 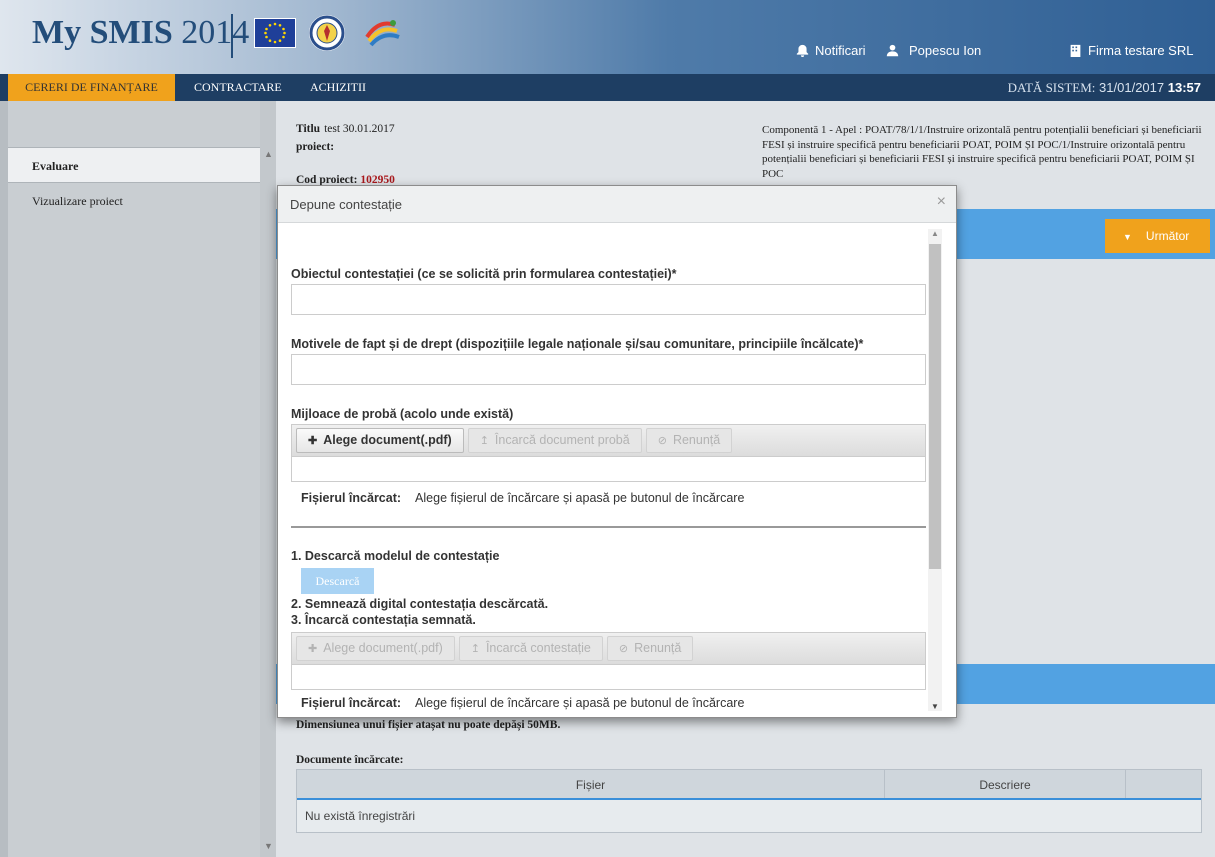 I want to click on project-title: Titlu test 30.01.2017, so click(x=345, y=129).